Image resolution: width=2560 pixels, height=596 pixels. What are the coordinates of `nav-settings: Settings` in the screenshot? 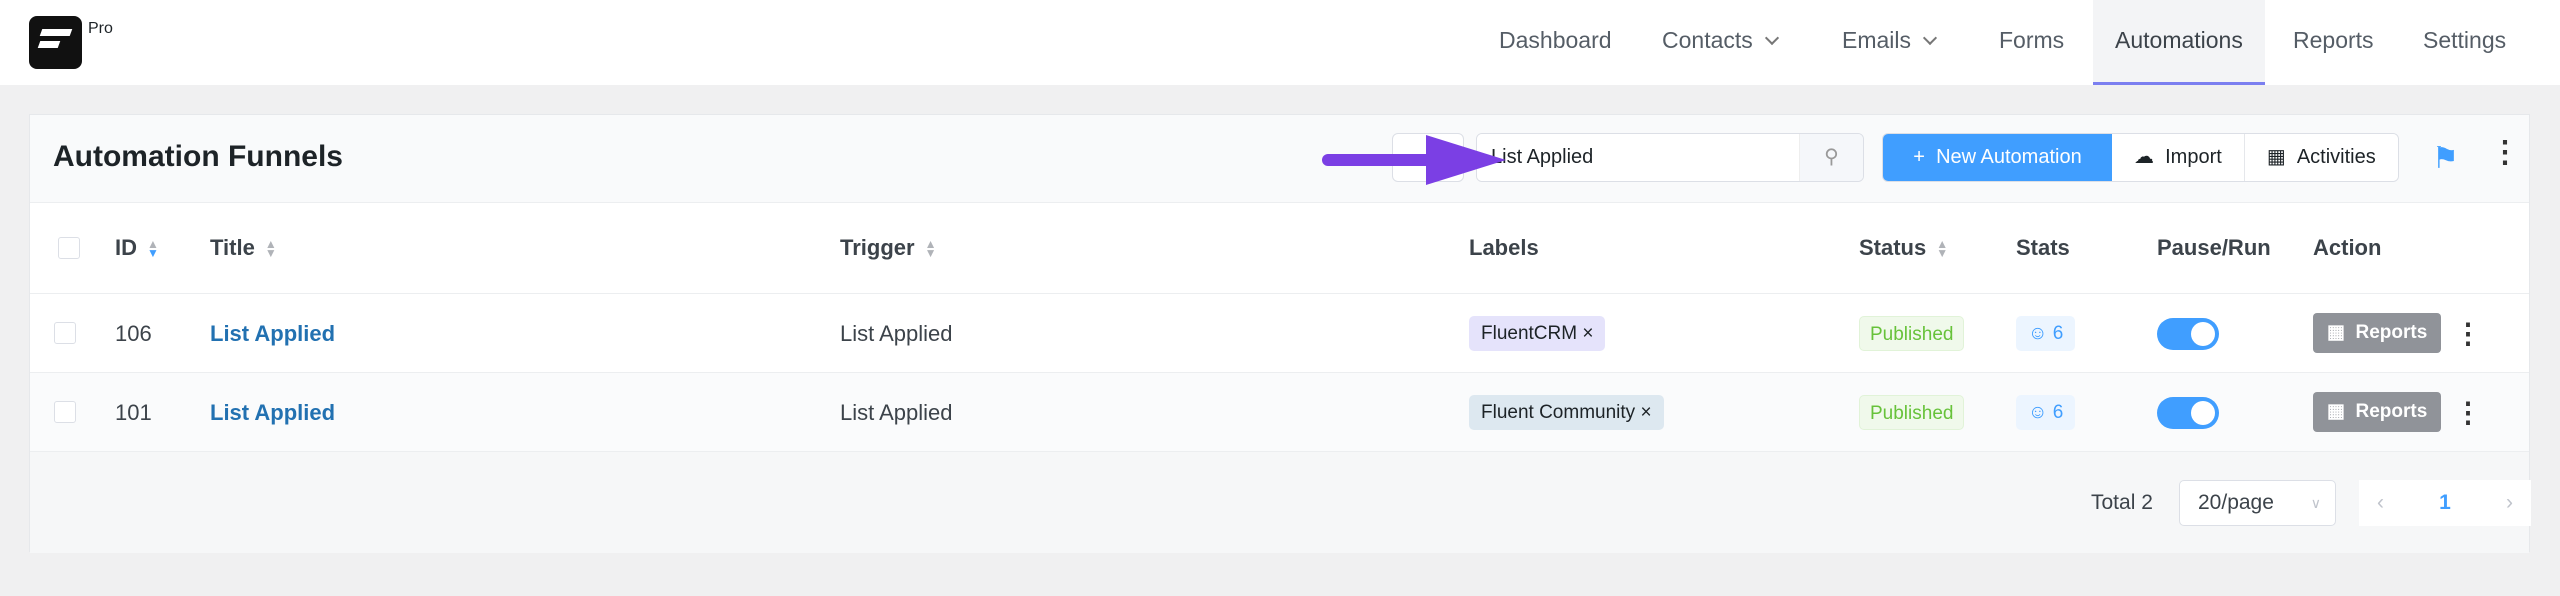 It's located at (2464, 42).